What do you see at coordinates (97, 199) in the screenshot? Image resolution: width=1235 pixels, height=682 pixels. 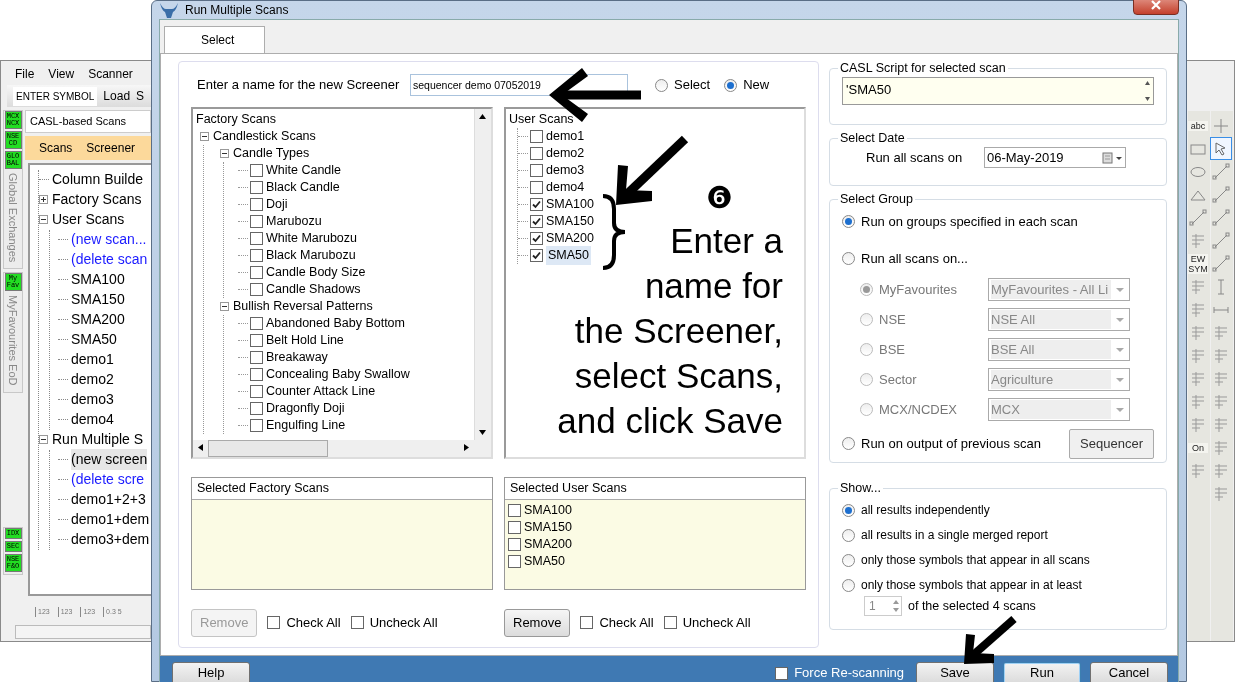 I see `tree-item: Factory Scans` at bounding box center [97, 199].